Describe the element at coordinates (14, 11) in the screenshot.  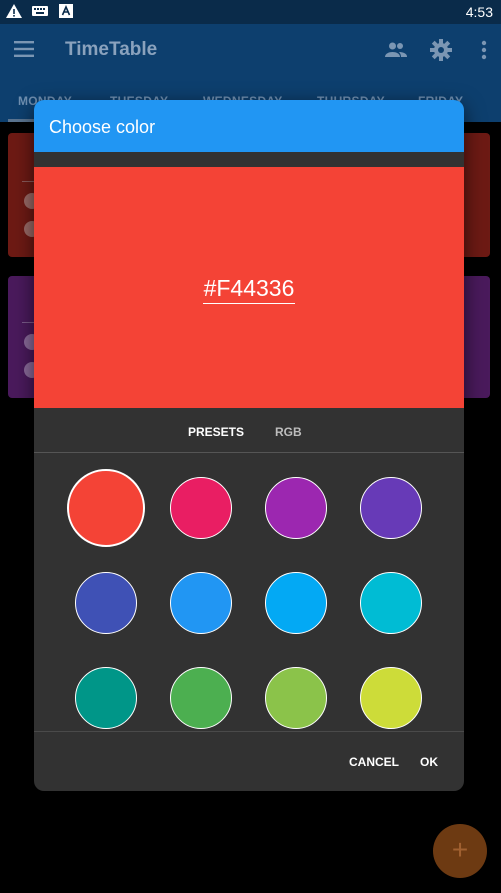
I see `warning-icon` at that location.